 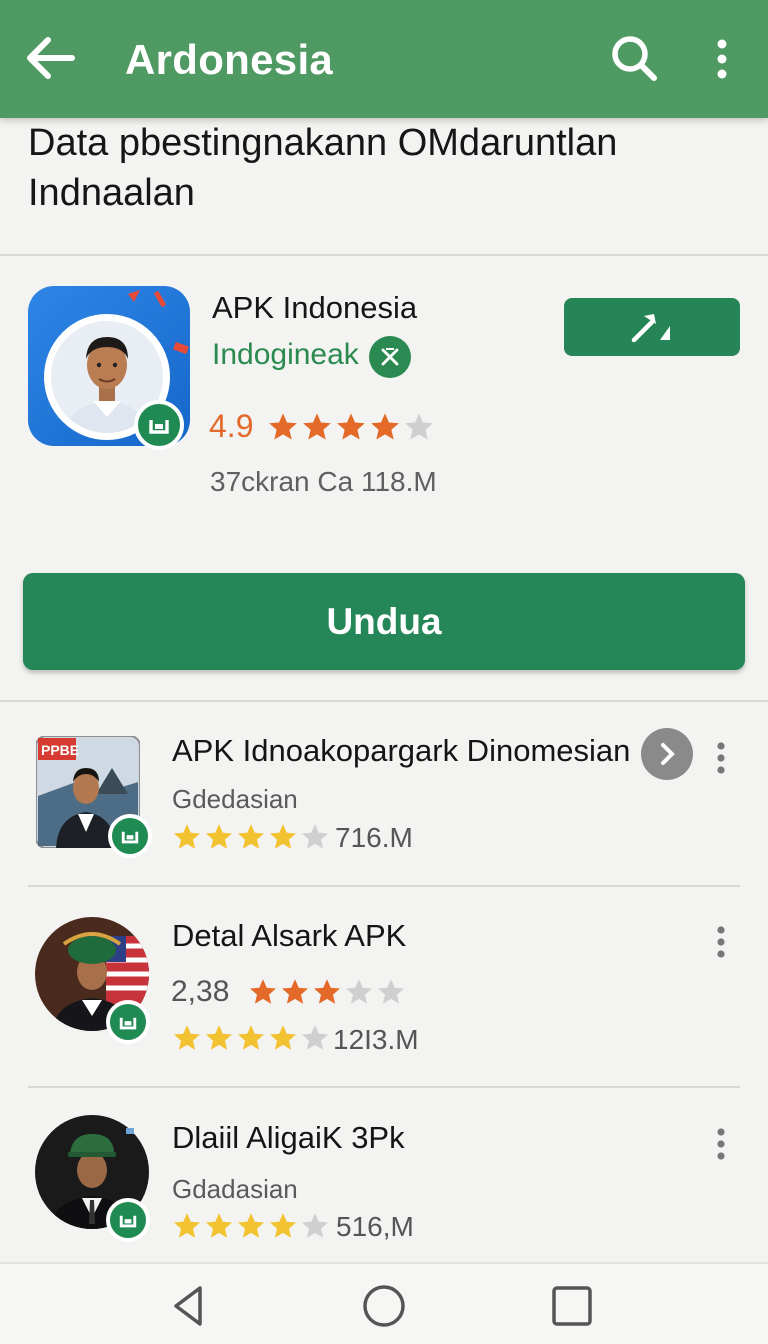 I want to click on featured-meta: 37ckran Ca 118.M, so click(x=323, y=481).